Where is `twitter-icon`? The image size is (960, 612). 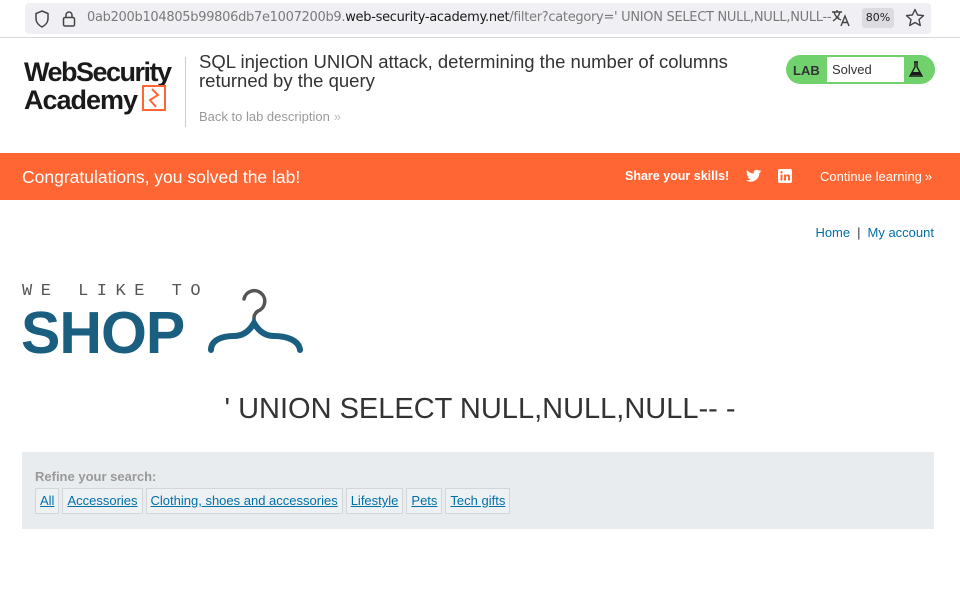
twitter-icon is located at coordinates (754, 176).